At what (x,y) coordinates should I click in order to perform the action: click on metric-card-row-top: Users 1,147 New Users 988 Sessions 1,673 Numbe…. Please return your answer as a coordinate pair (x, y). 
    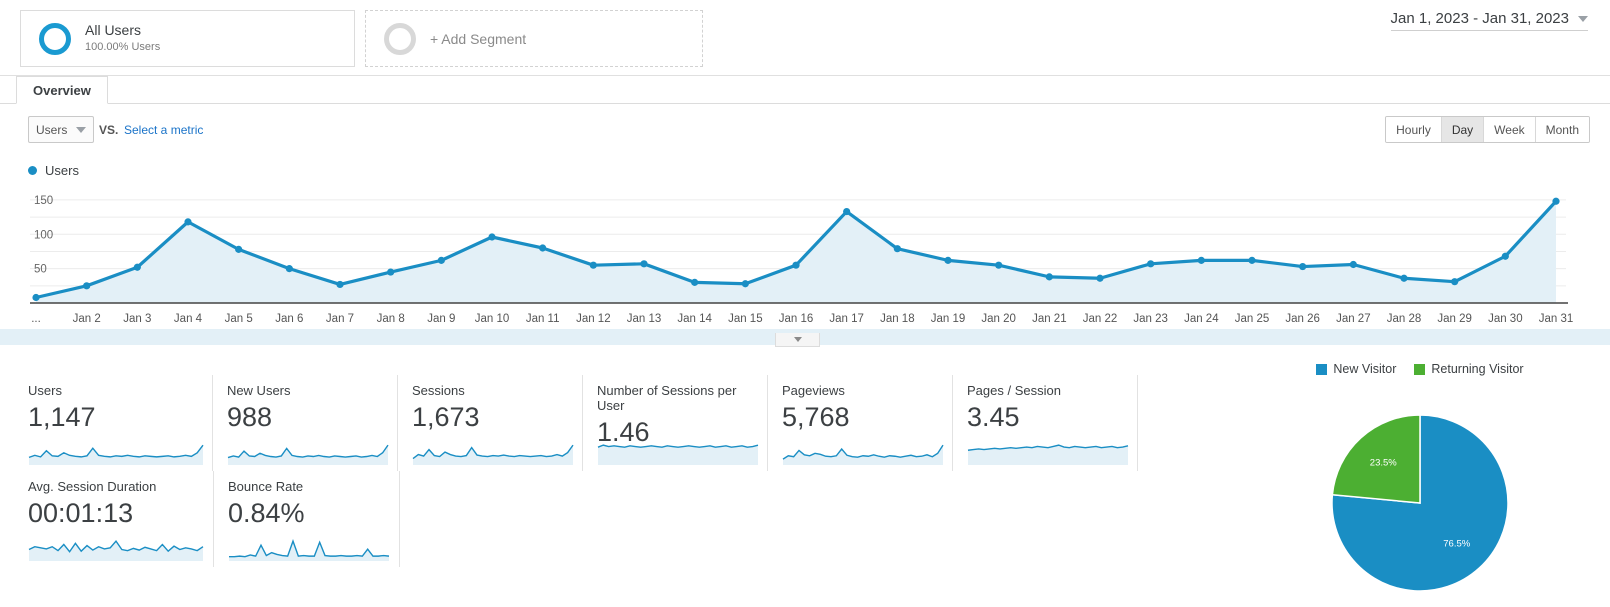
    Looking at the image, I should click on (583, 423).